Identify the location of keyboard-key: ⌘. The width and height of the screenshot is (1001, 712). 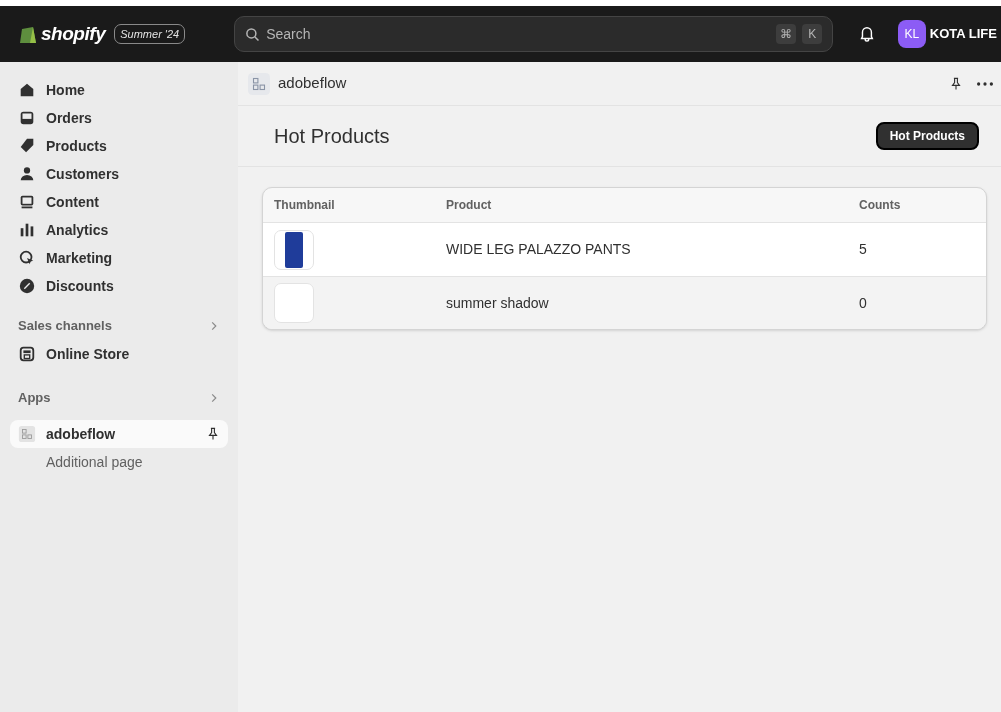
(786, 34).